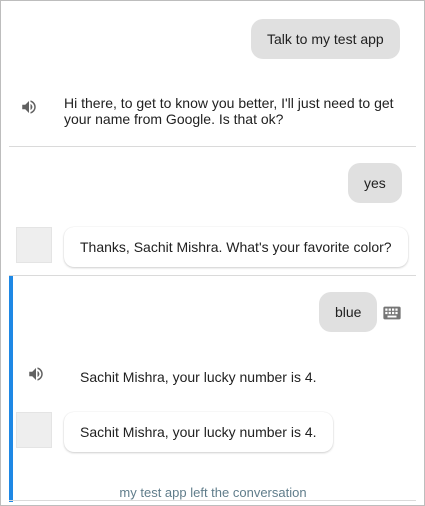 This screenshot has width=425, height=506. I want to click on keyboard-icon, so click(392, 313).